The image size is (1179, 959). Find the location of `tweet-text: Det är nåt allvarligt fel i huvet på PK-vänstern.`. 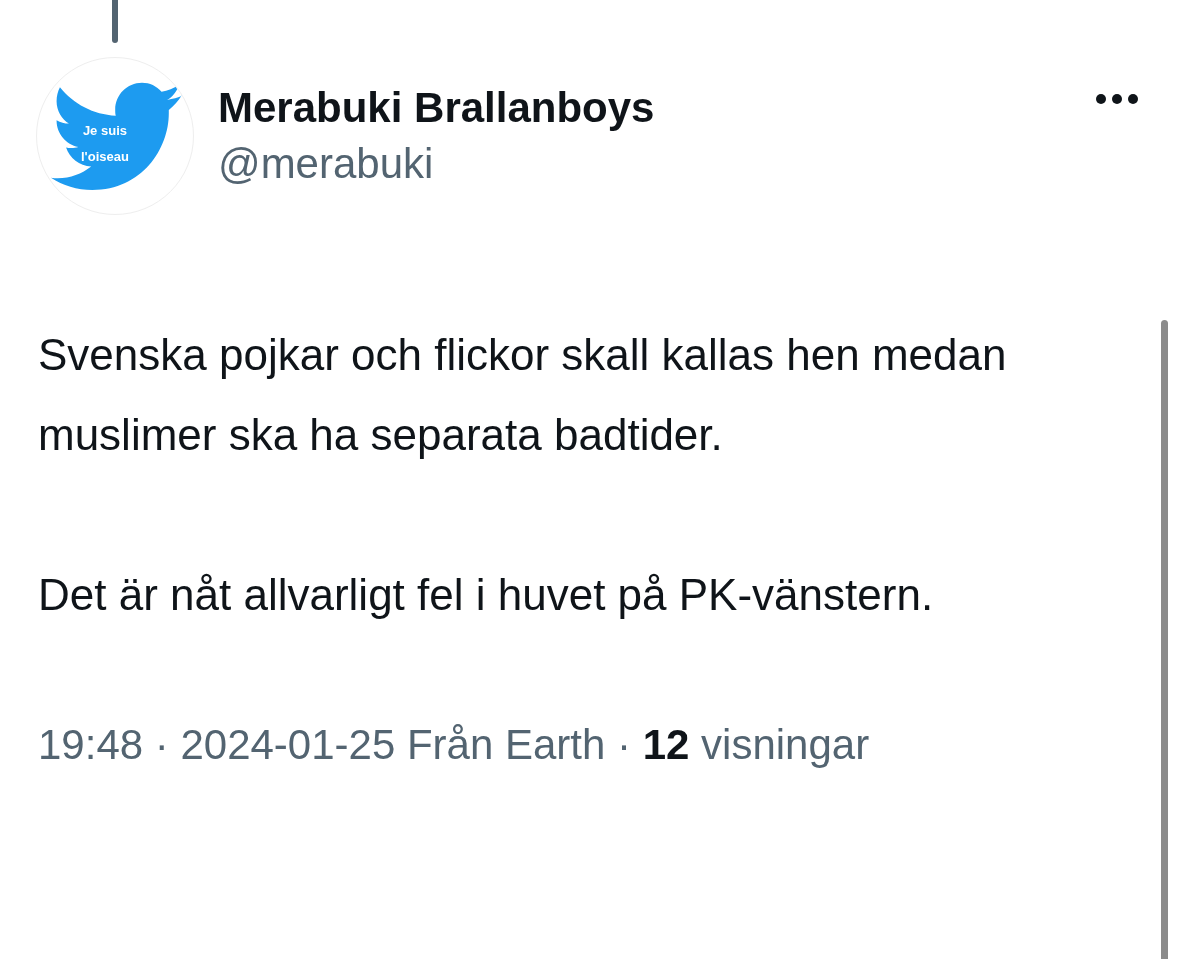

tweet-text: Det är nåt allvarligt fel i huvet på PK-vänstern. is located at coordinates (486, 595).